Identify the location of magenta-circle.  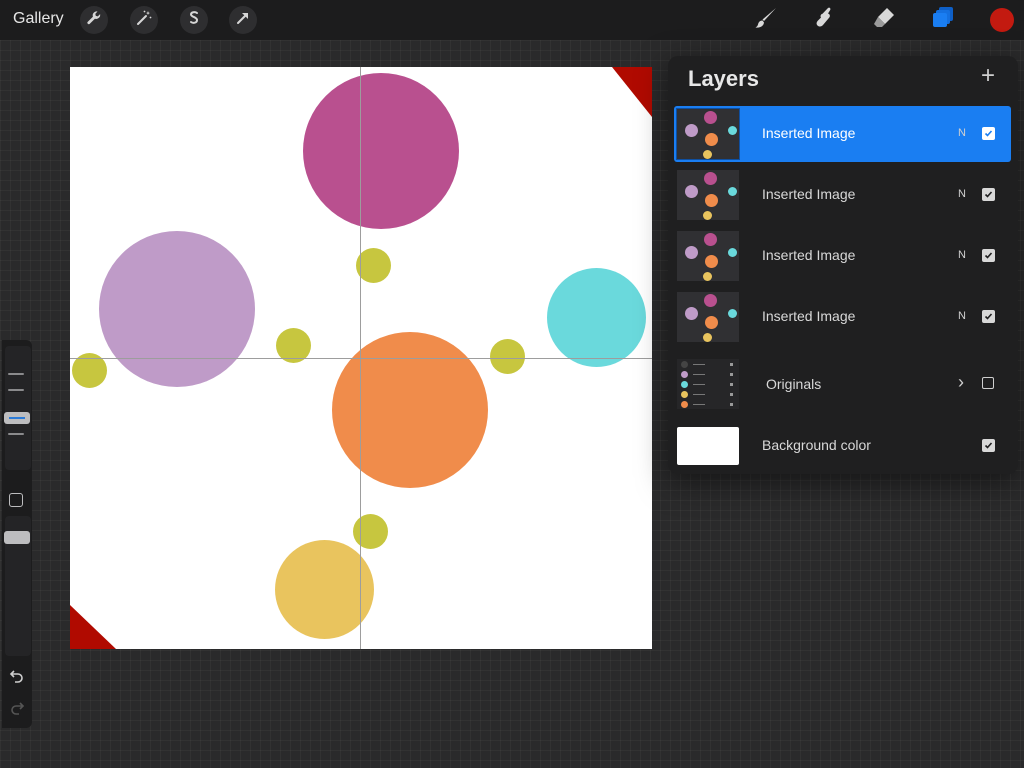
(381, 151).